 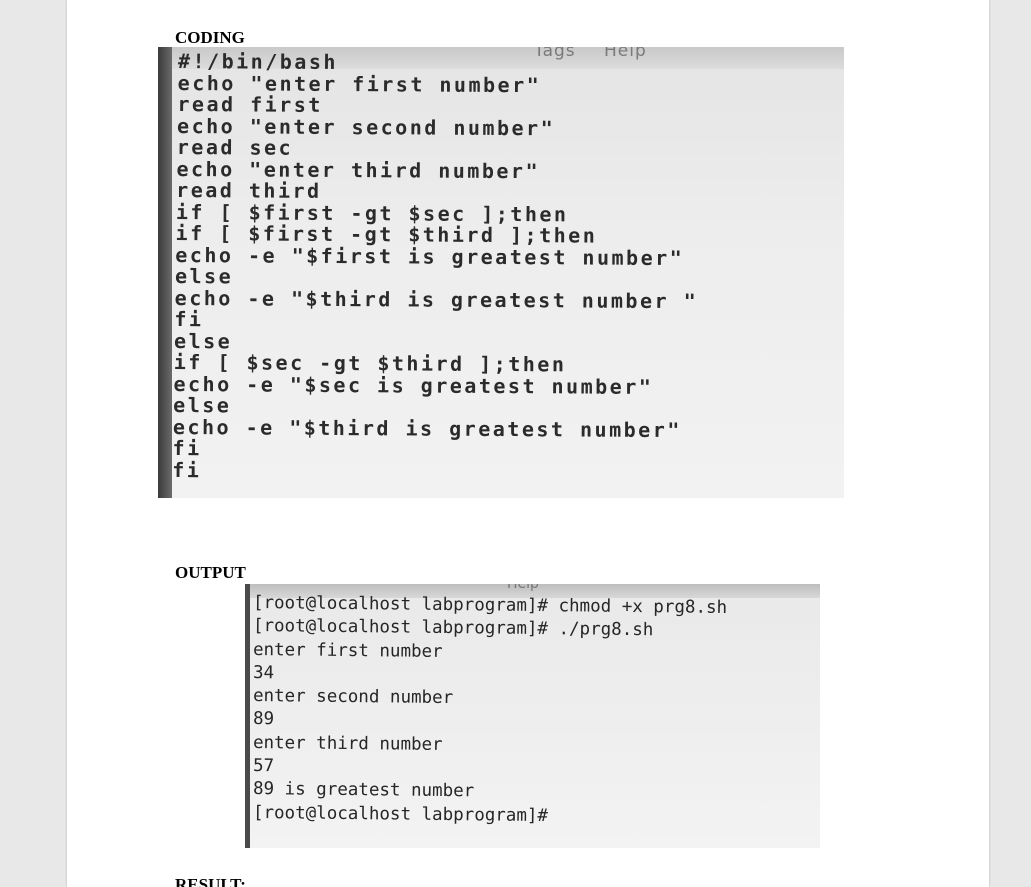 What do you see at coordinates (210, 572) in the screenshot?
I see `output-heading: OUTPUT` at bounding box center [210, 572].